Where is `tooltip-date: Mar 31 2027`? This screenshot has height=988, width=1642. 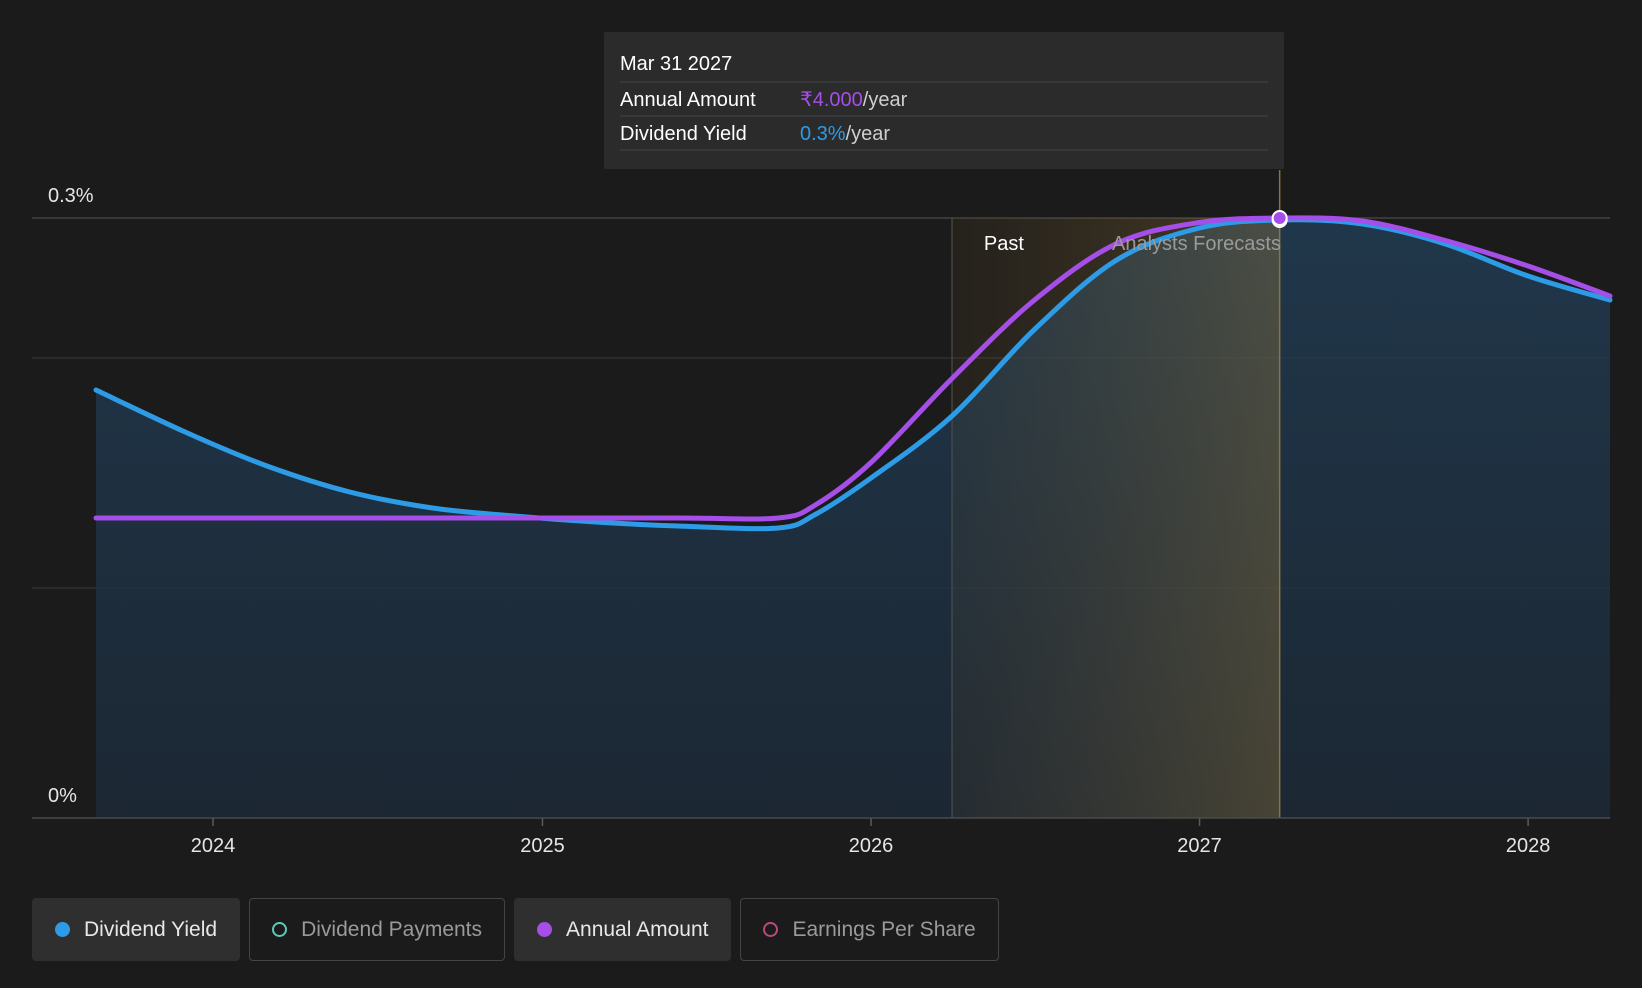
tooltip-date: Mar 31 2027 is located at coordinates (676, 64).